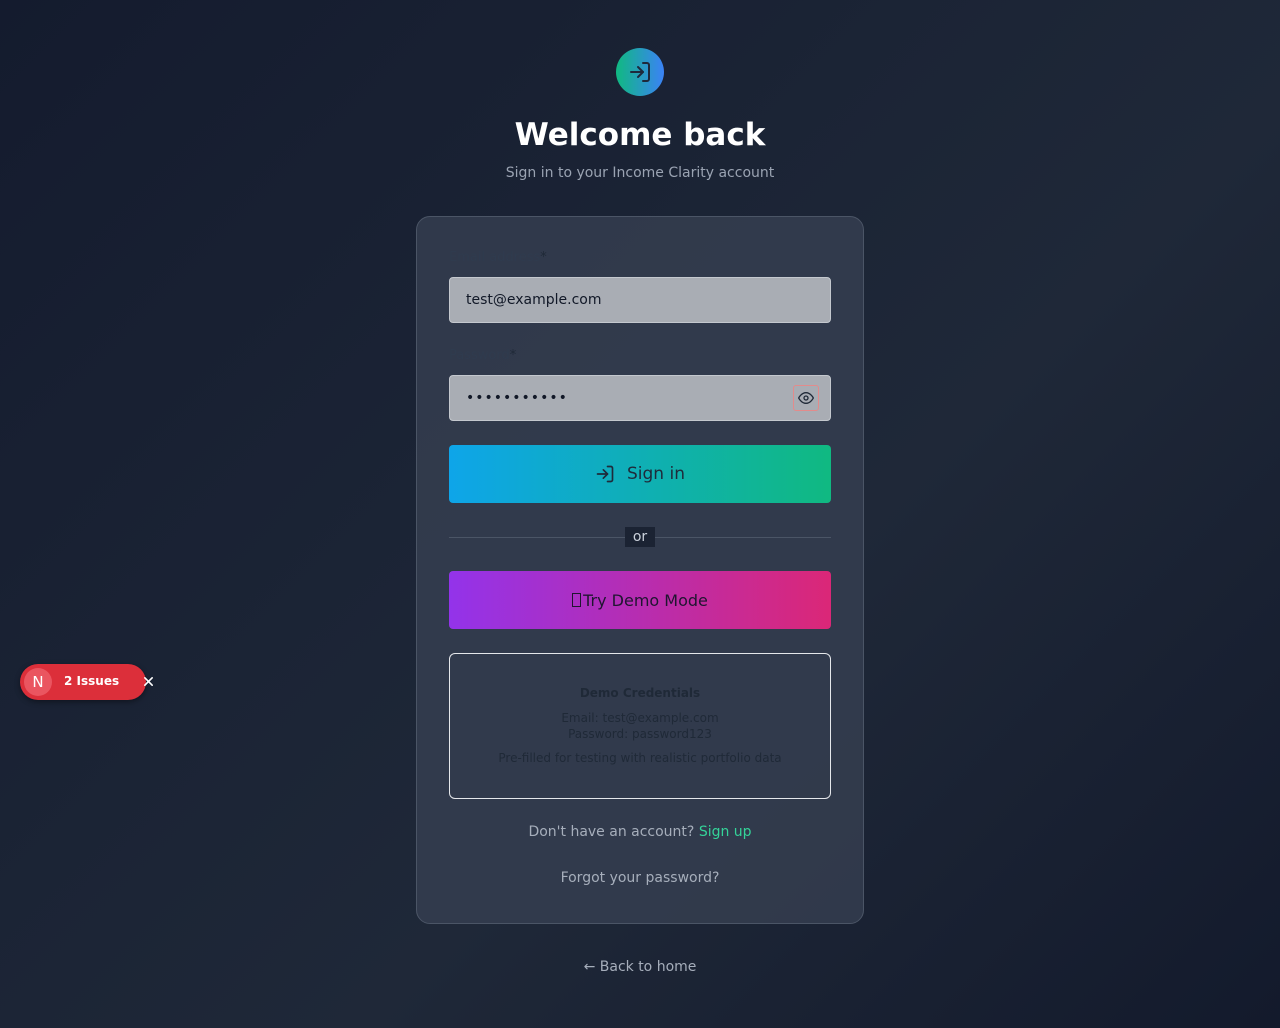 The width and height of the screenshot is (1280, 1028). I want to click on signup-prompt: Don't have an account?, so click(611, 832).